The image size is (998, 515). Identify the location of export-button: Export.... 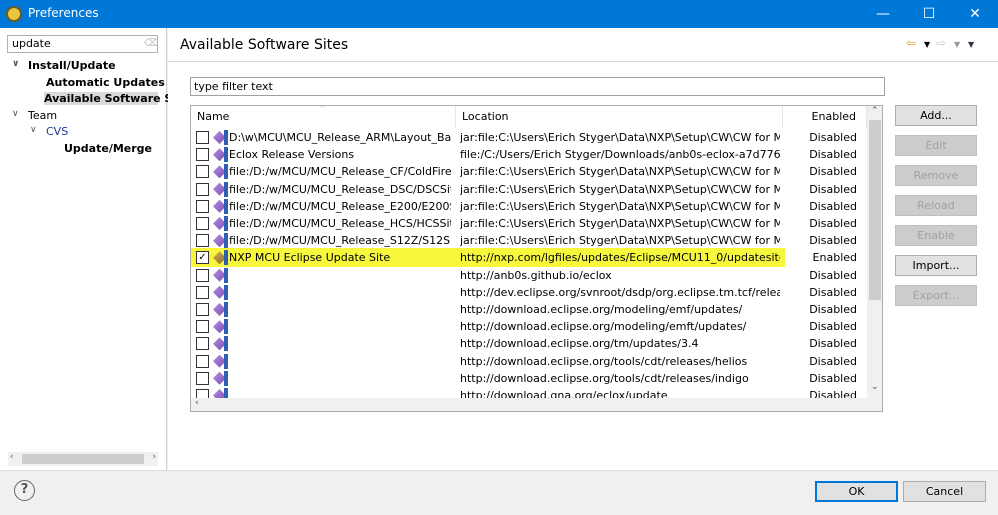
(936, 295).